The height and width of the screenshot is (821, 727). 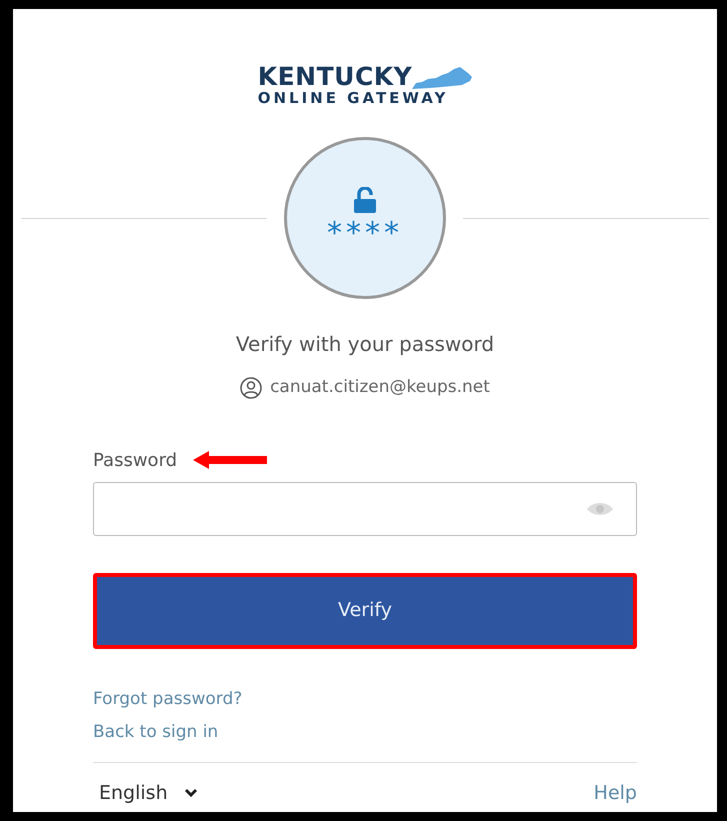 I want to click on page-title: Verify with your password, so click(x=365, y=344).